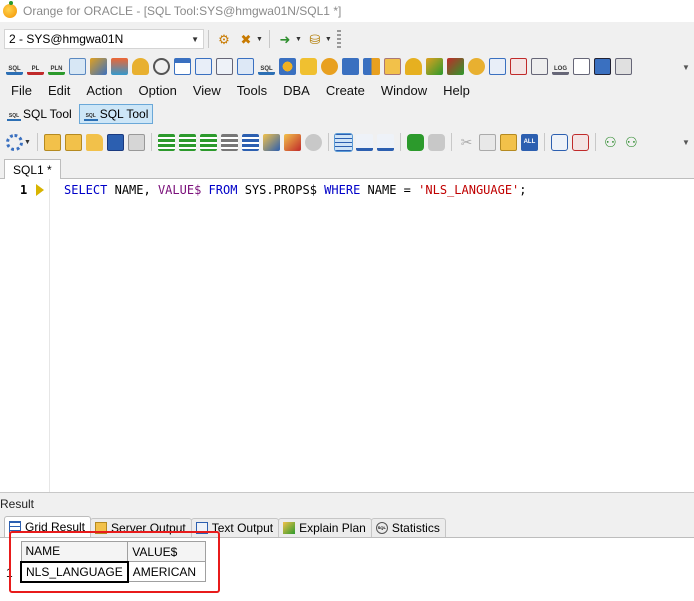 The height and width of the screenshot is (601, 694). I want to click on session-icon, so click(287, 66).